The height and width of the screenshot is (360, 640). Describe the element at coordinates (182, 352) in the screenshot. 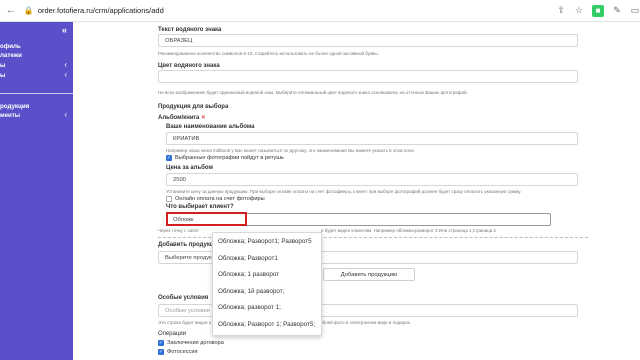

I see `photoshoot-checkbox-label: Фотосессия` at that location.